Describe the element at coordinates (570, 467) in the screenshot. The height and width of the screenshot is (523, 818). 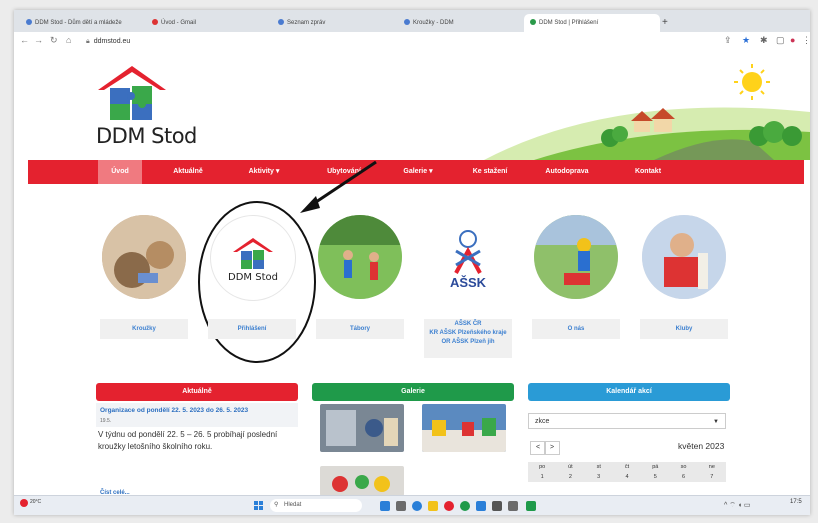
I see `weekday: út` at that location.